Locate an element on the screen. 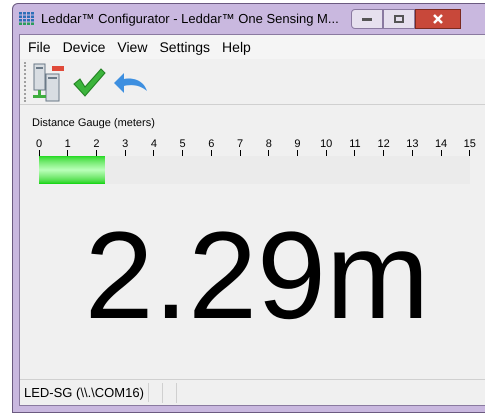 This screenshot has width=485, height=415. tick-label: 7 is located at coordinates (240, 144).